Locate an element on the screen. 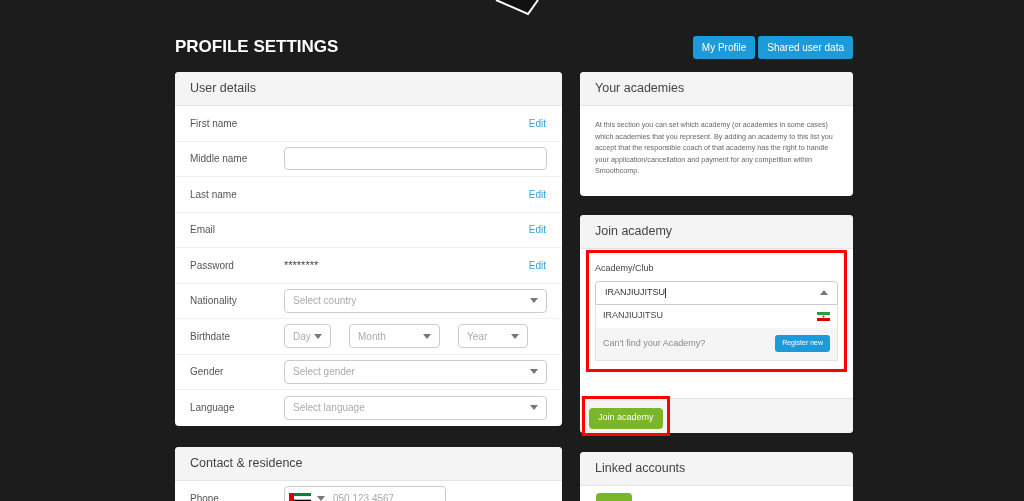  field-label: Last name is located at coordinates (213, 194).